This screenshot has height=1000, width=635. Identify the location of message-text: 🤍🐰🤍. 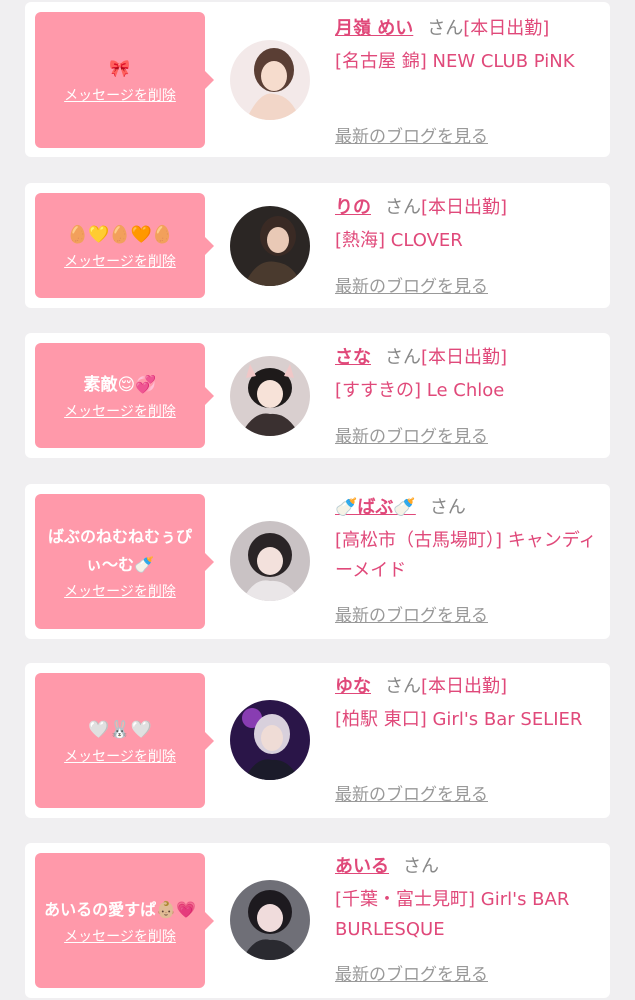
(120, 729).